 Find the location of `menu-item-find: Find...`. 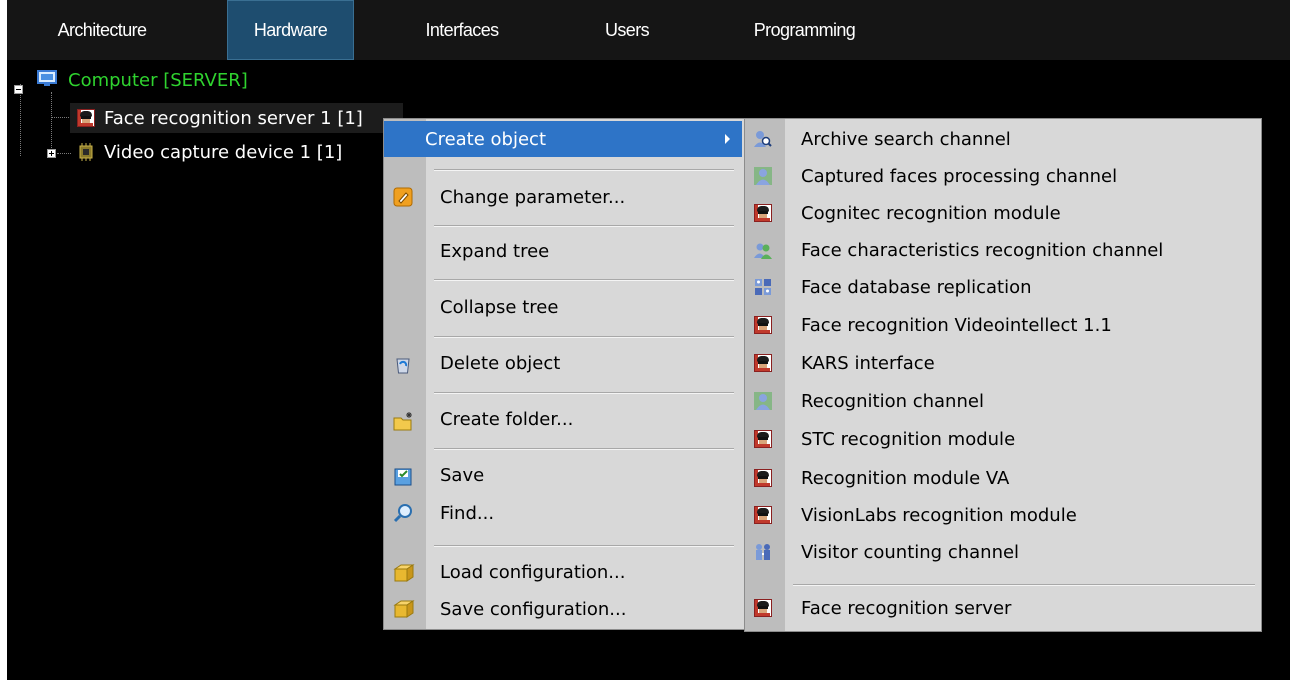

menu-item-find: Find... is located at coordinates (563, 513).